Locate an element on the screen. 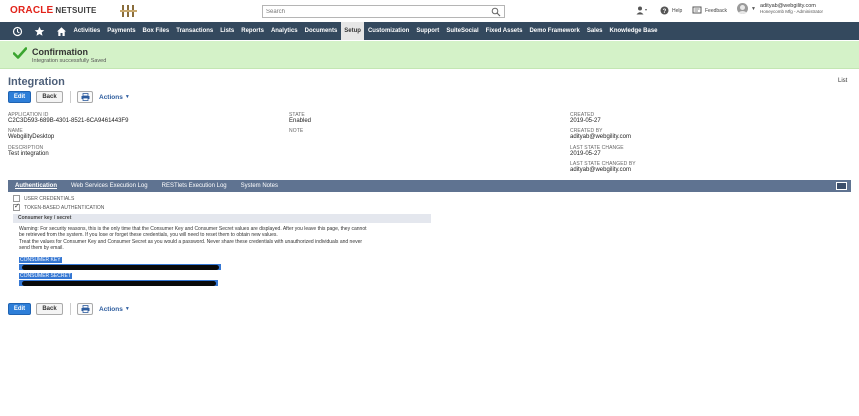 The image size is (859, 416). company-brand-icon is located at coordinates (128, 11).